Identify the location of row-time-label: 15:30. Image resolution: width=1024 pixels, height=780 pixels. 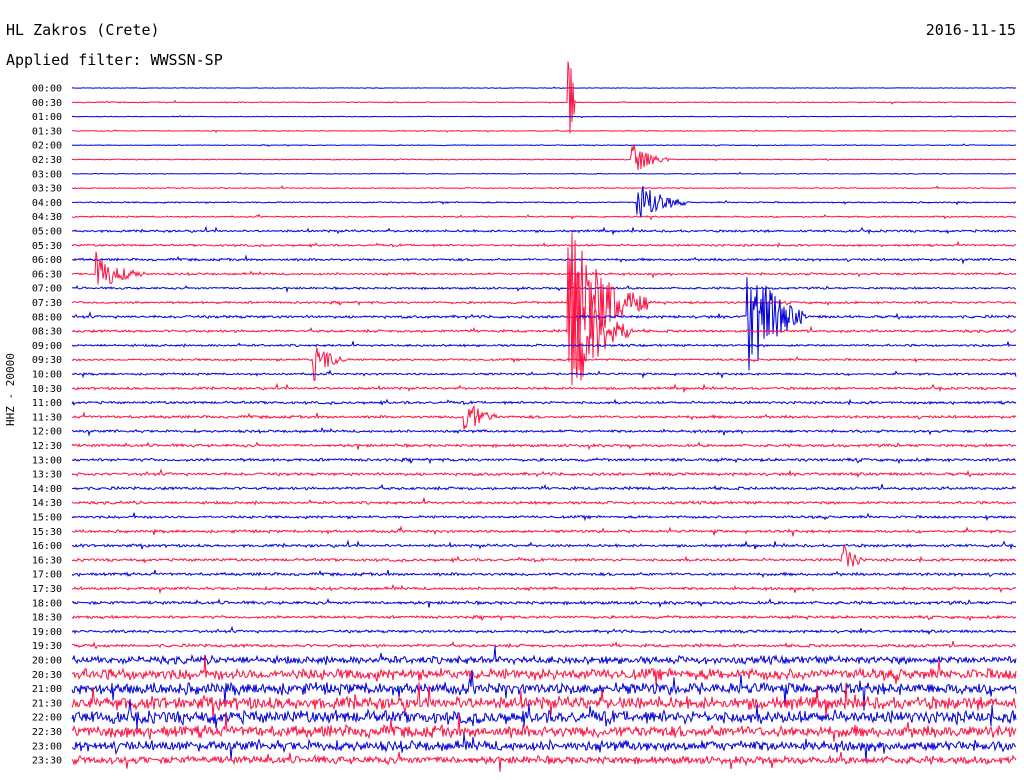
(47, 532).